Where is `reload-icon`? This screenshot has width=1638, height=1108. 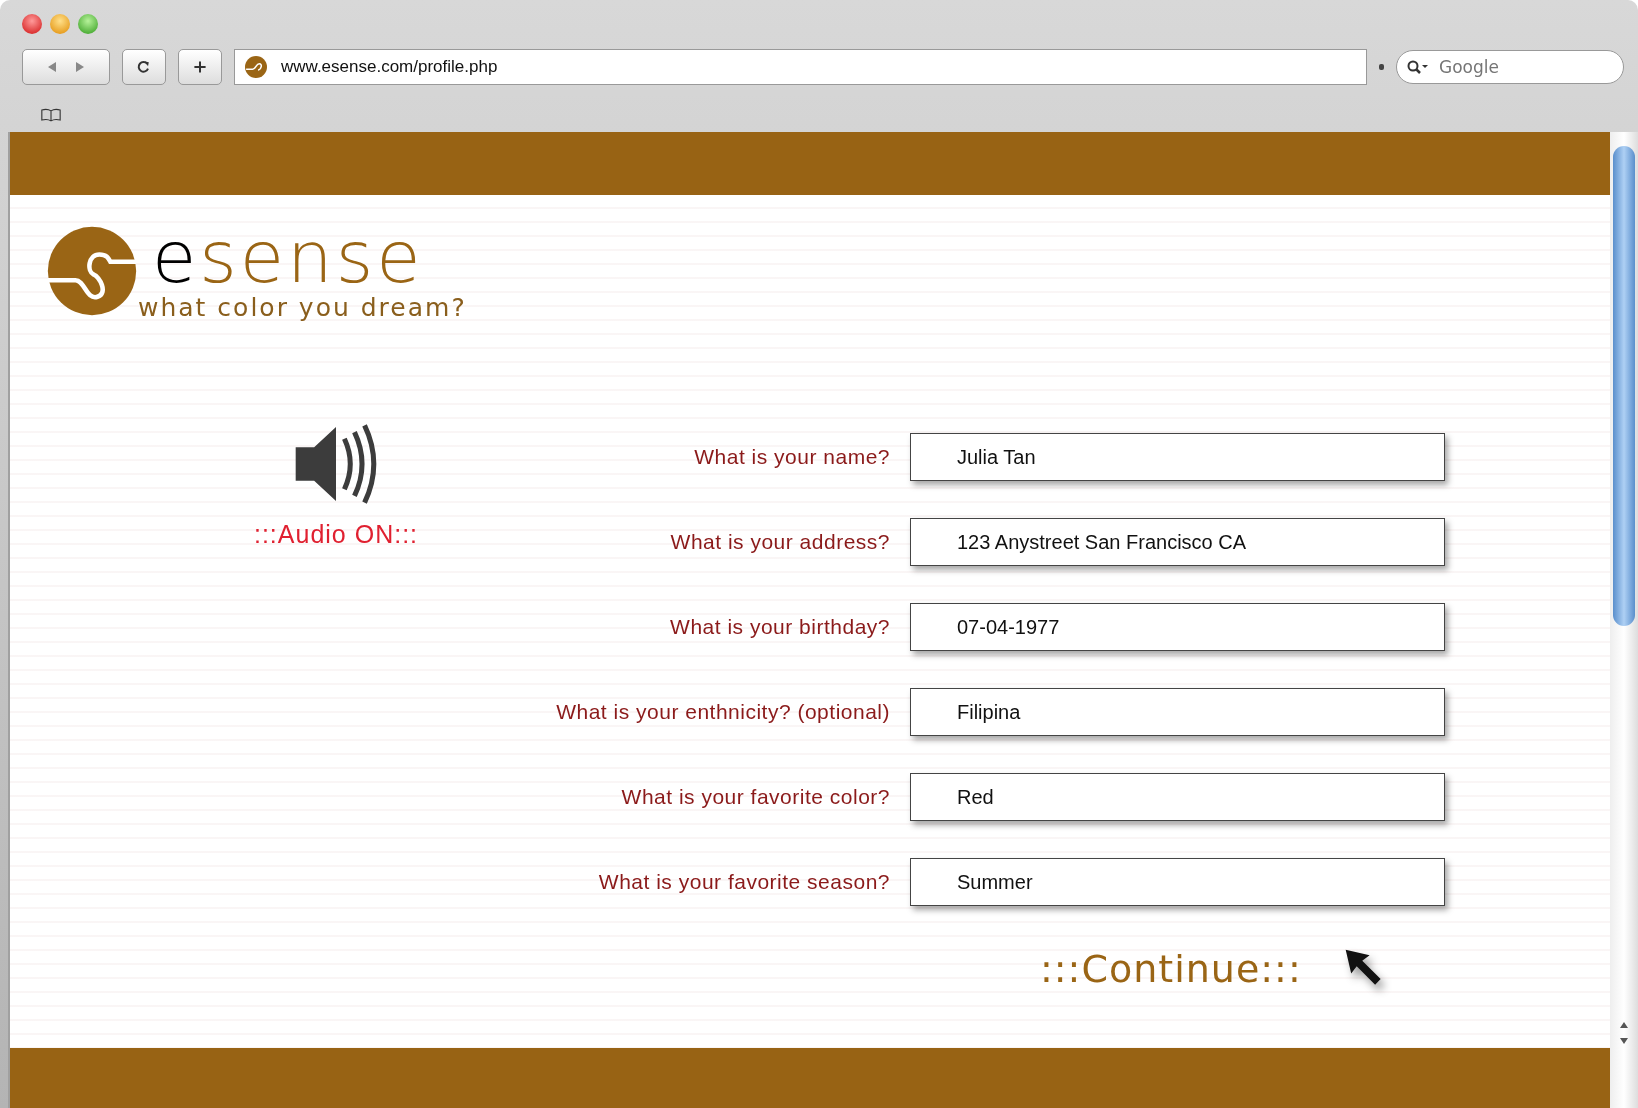
reload-icon is located at coordinates (144, 67).